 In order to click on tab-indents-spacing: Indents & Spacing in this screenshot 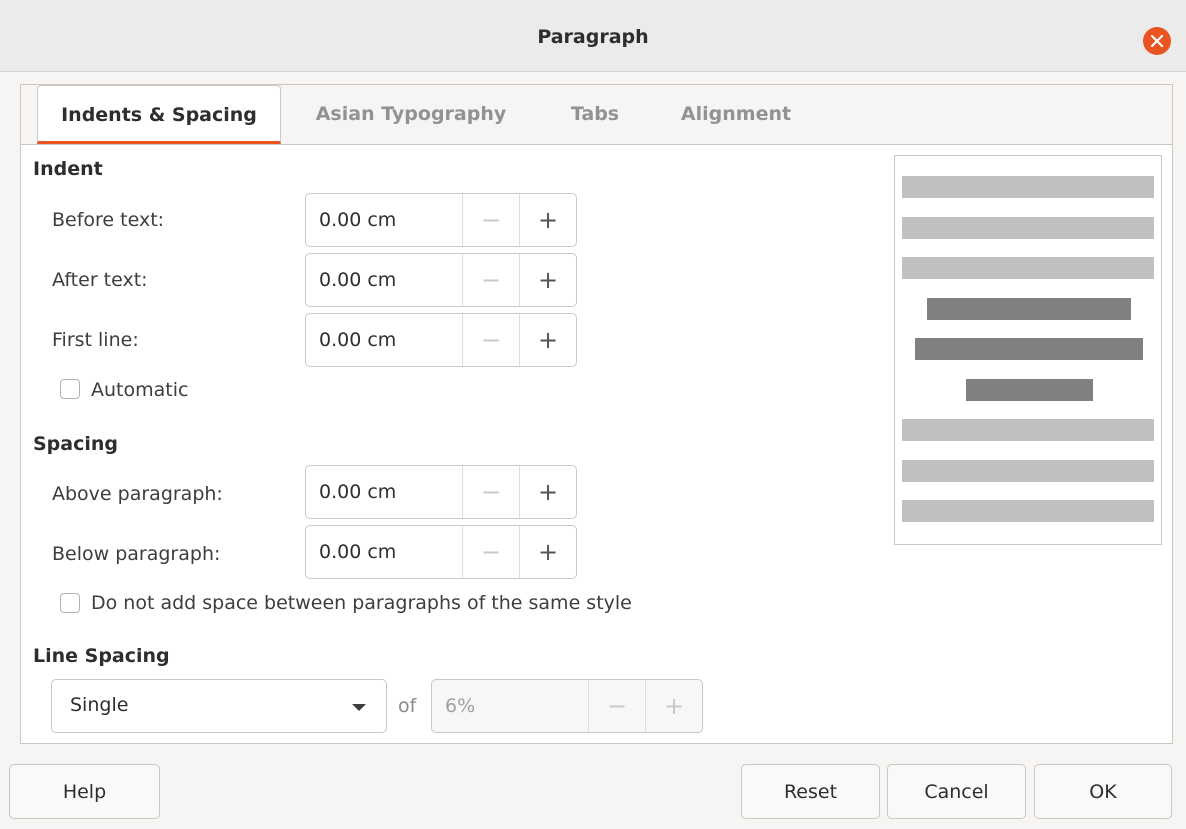, I will do `click(159, 114)`.